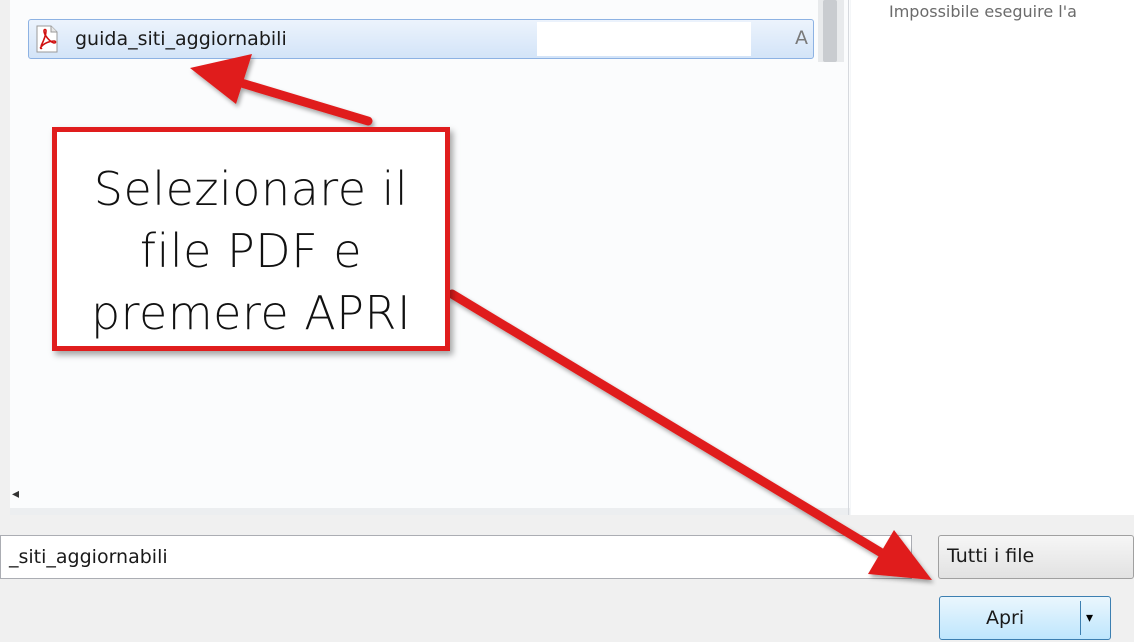 The width and height of the screenshot is (1134, 642). I want to click on chevron-down-icon: ▼, so click(902, 557).